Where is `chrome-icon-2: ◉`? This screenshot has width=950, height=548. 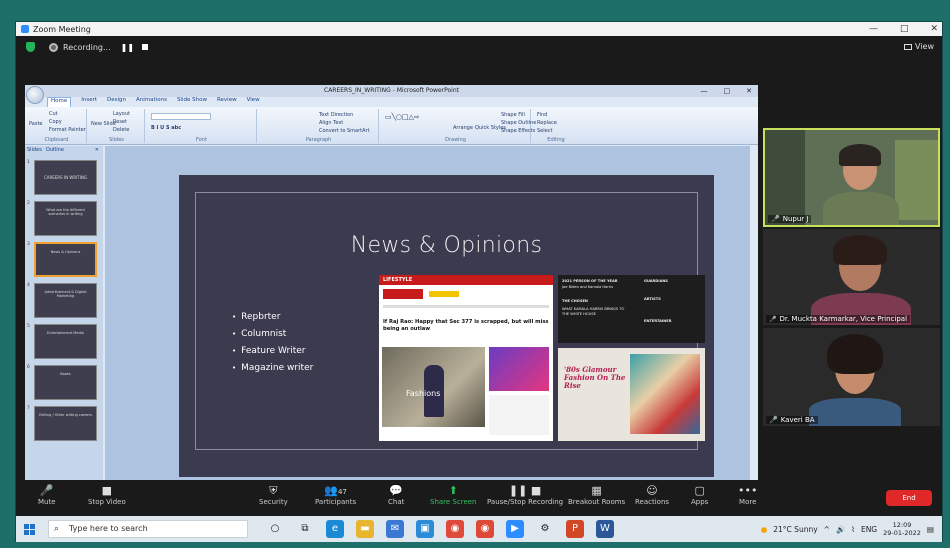
chrome-icon-2: ◉ is located at coordinates (485, 529).